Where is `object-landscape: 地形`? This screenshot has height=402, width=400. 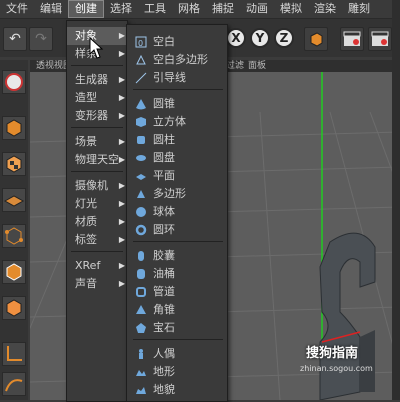 object-landscape: 地形 is located at coordinates (177, 372).